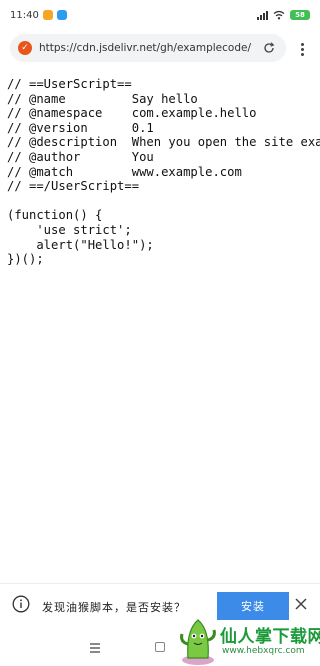  I want to click on code-line: // @match www.example.com, so click(124, 171).